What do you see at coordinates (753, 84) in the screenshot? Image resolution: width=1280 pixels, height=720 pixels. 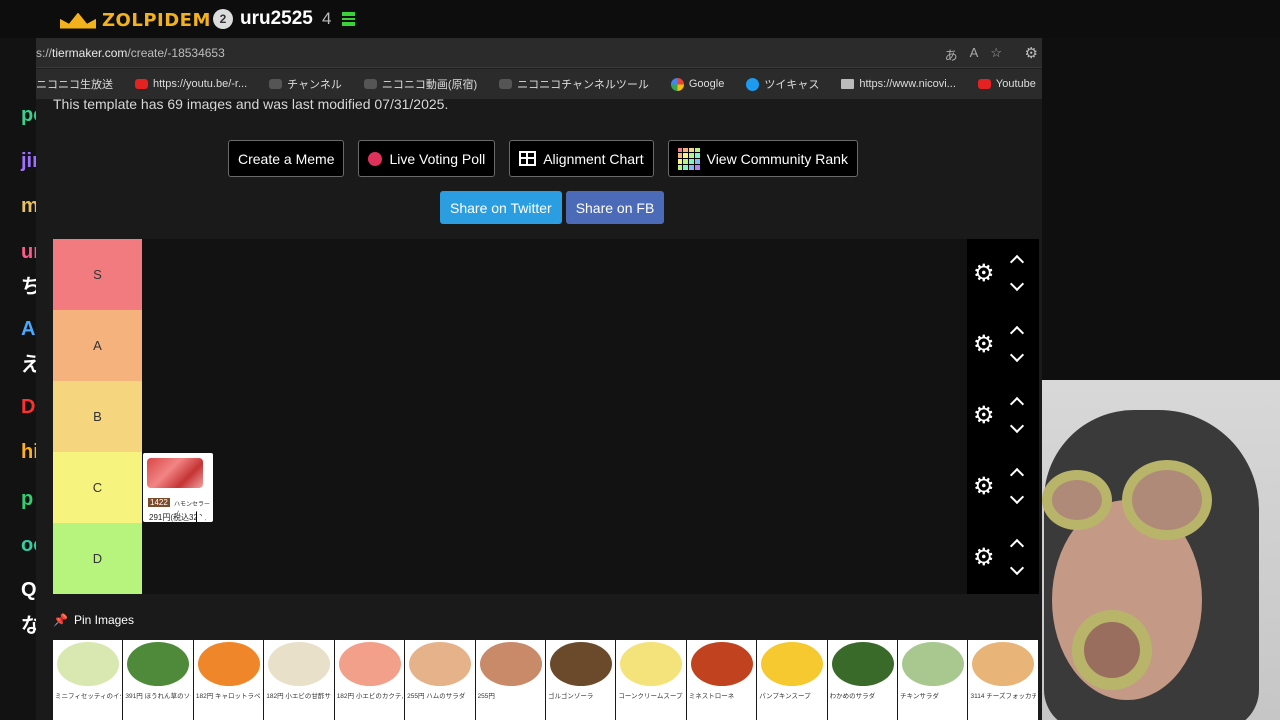 I see `twitcasting-icon` at bounding box center [753, 84].